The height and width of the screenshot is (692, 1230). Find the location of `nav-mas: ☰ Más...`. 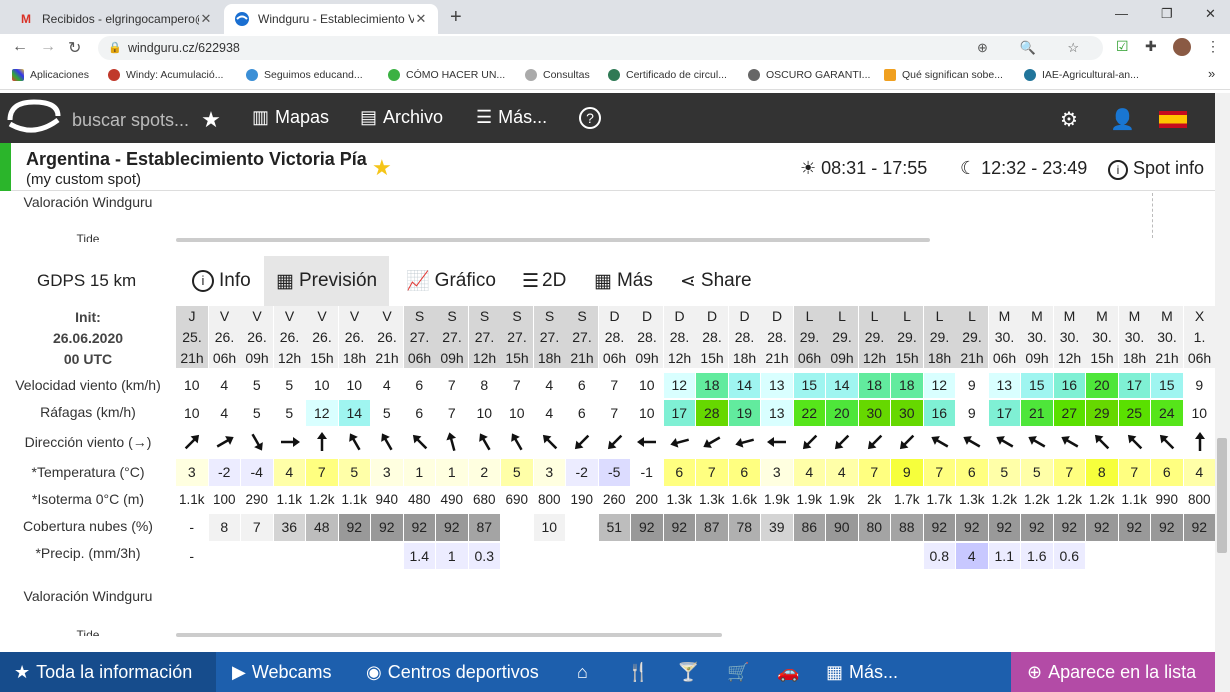

nav-mas: ☰ Más... is located at coordinates (511, 117).